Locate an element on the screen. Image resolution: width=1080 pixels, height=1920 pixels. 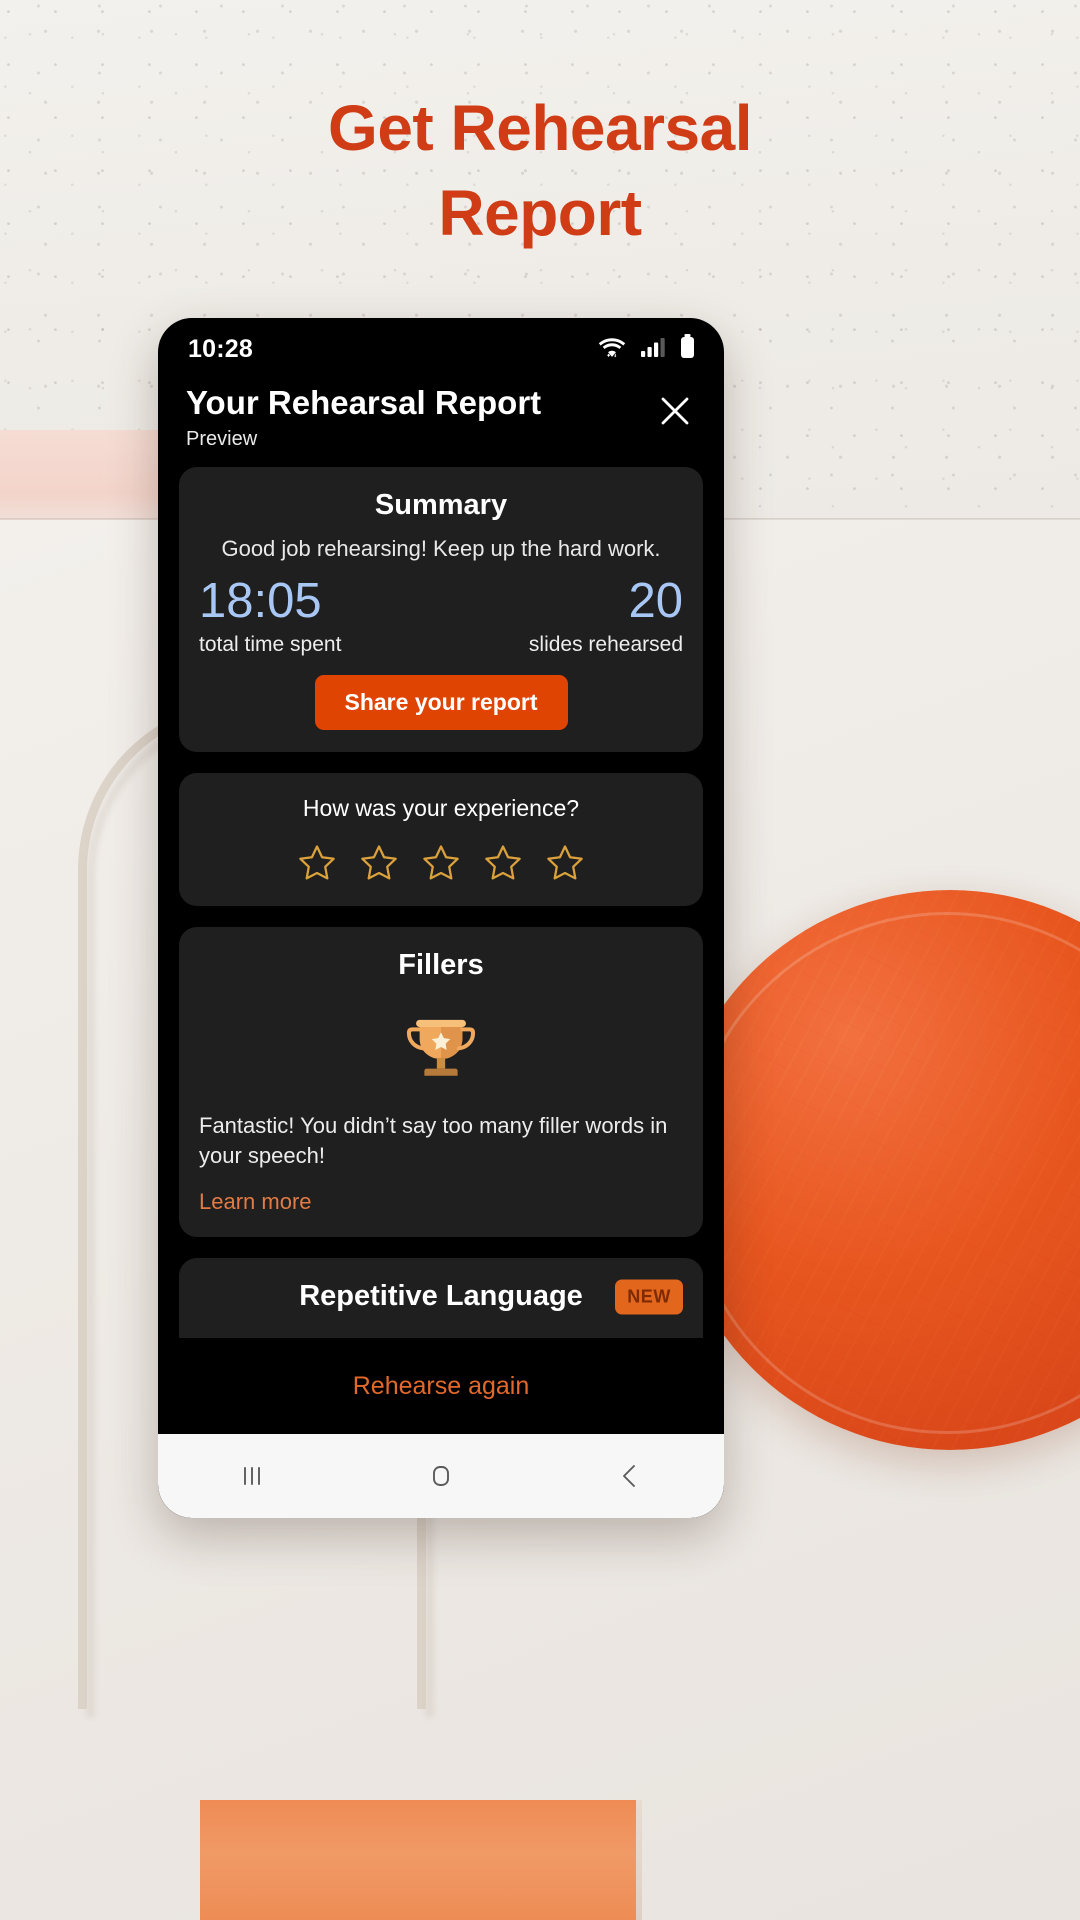
fillers-learn-more-link: Learn more is located at coordinates (255, 1202).